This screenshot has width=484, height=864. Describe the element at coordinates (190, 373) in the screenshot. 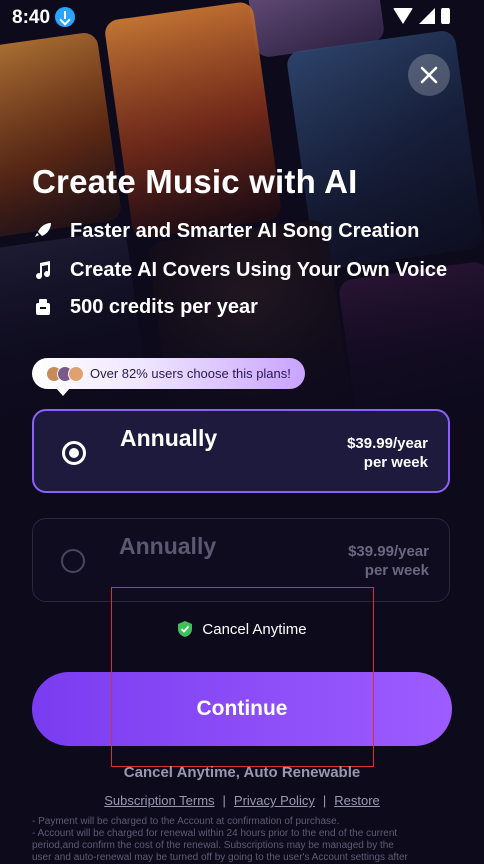

I see `badge-text: Over 82% users choose this plans!` at that location.